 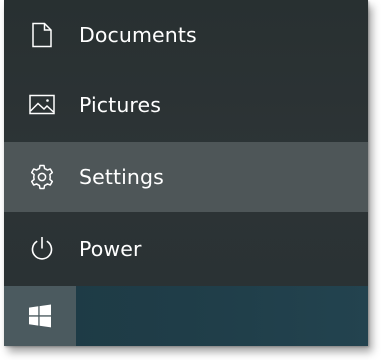 I want to click on power-icon, so click(x=42, y=249).